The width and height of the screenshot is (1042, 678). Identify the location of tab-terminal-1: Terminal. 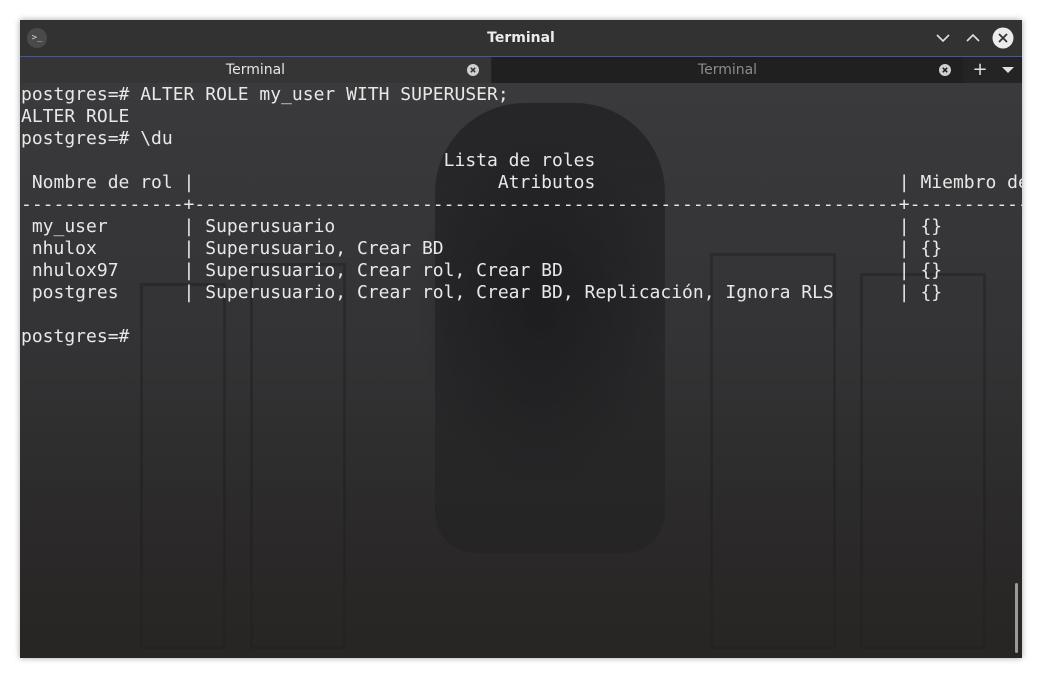
(255, 70).